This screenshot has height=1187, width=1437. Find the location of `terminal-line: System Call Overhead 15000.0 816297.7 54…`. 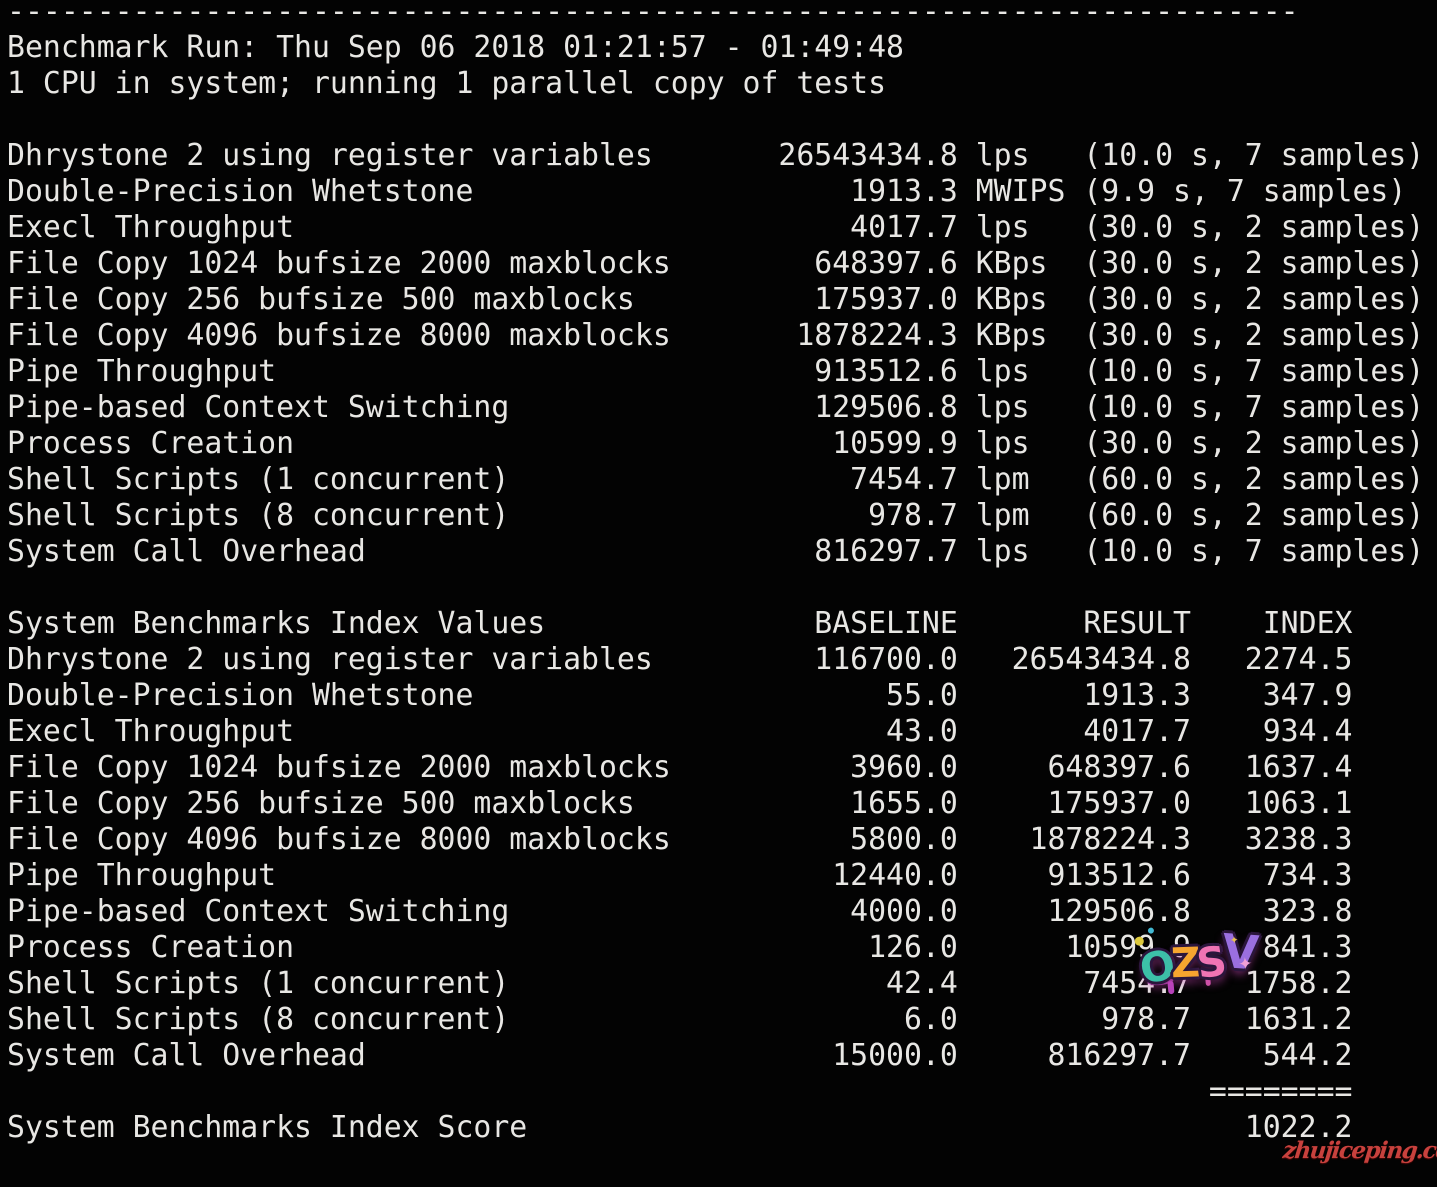

terminal-line: System Call Overhead 15000.0 816297.7 54… is located at coordinates (680, 1055).